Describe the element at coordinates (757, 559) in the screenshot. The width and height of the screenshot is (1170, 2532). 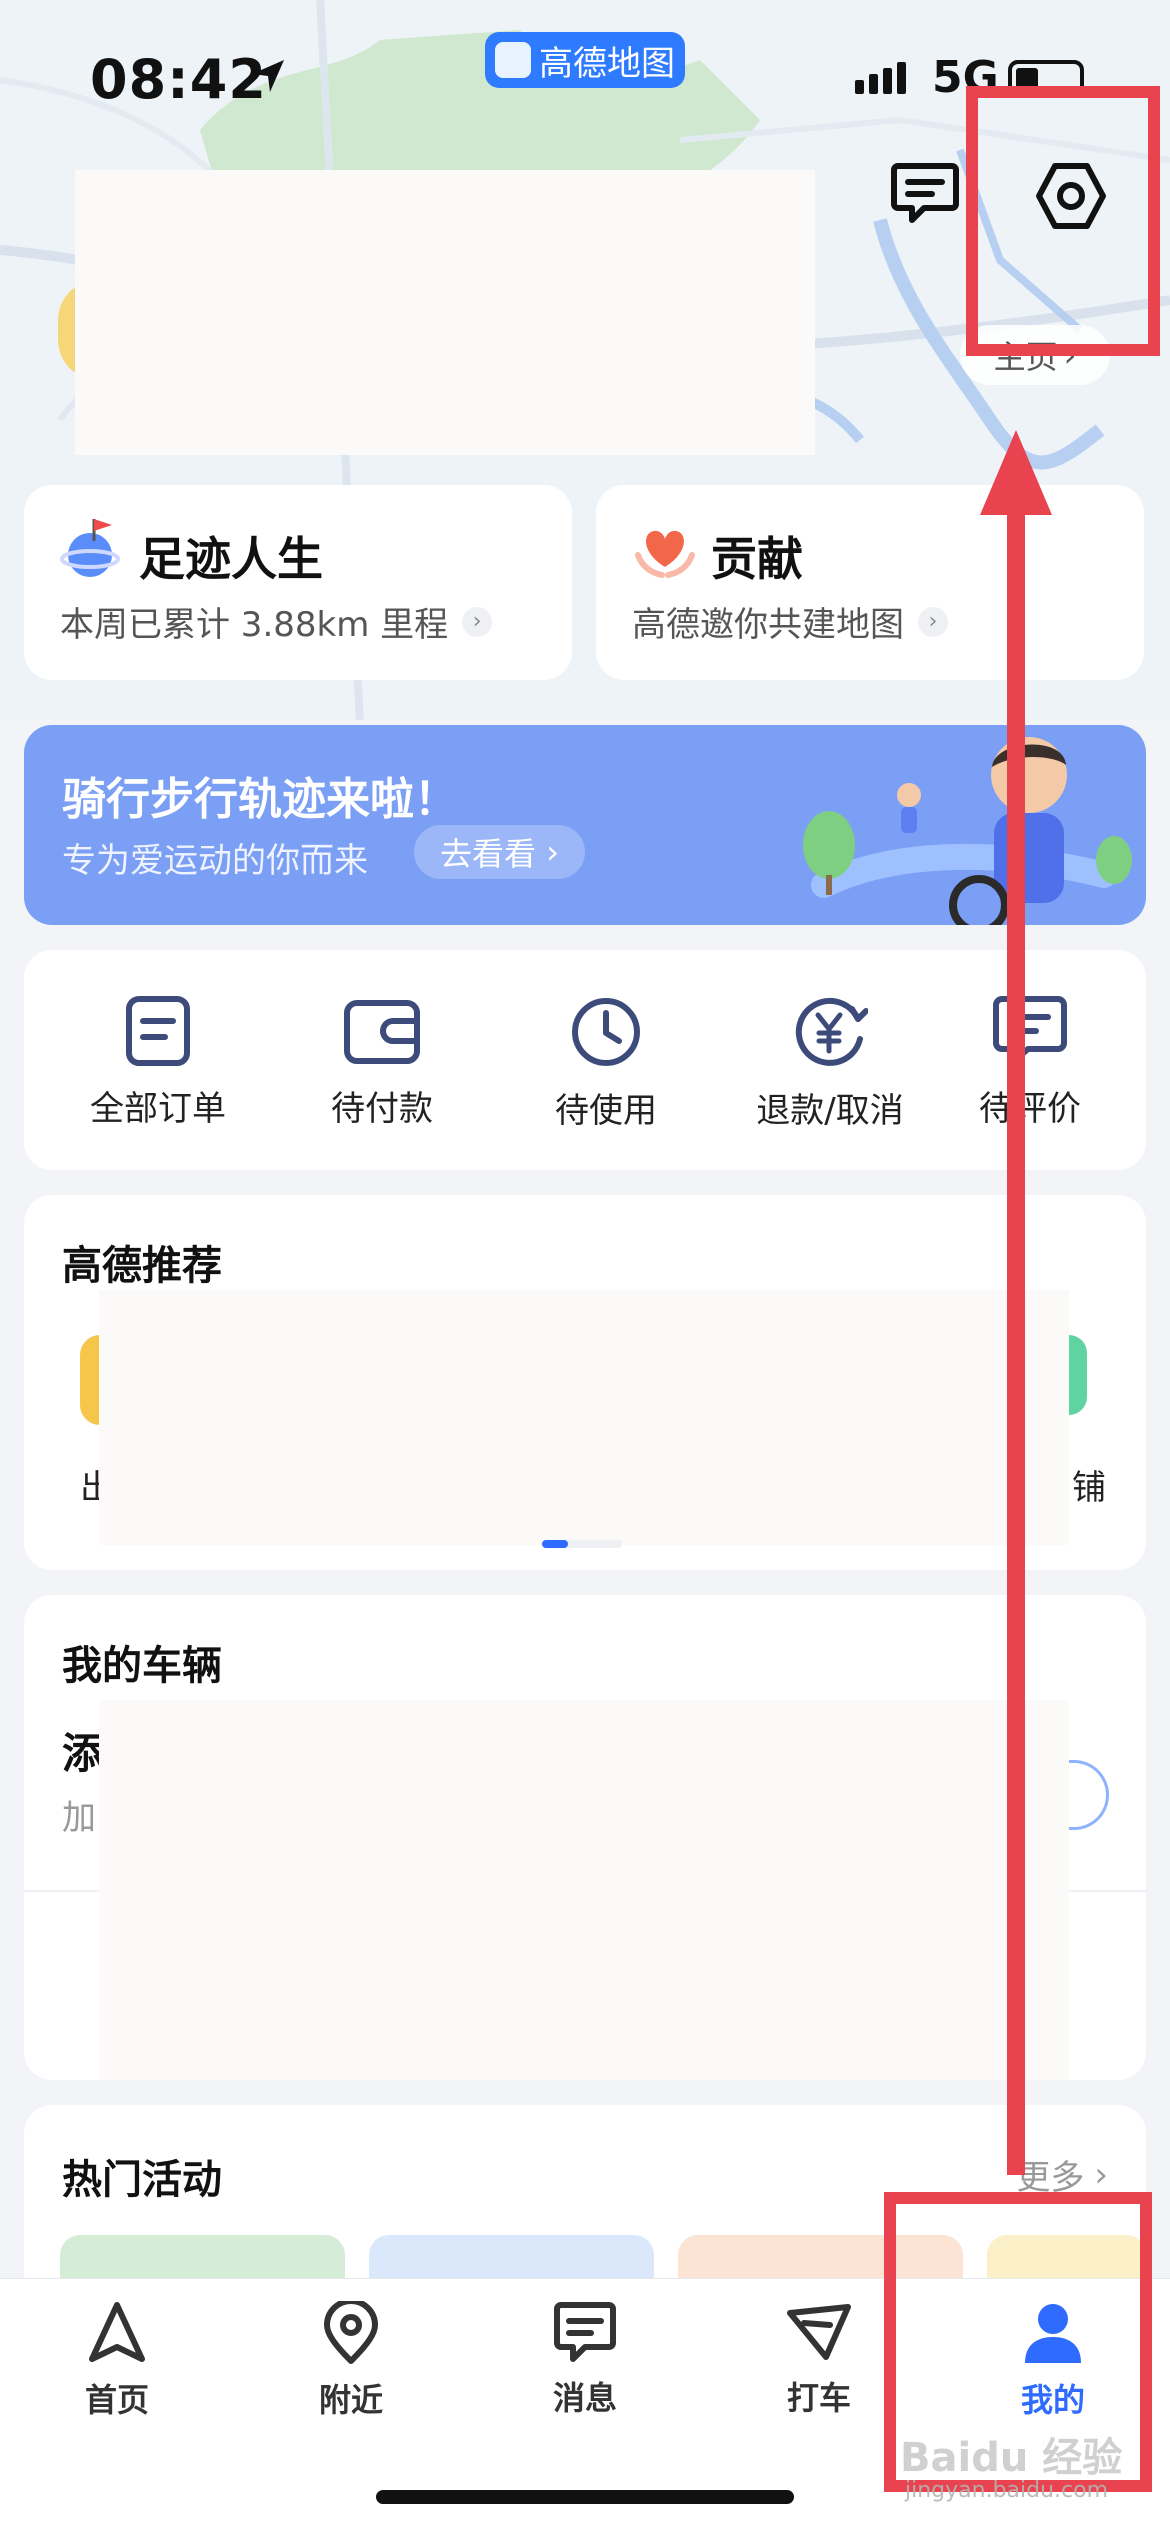
I see `contribution-title: 贡献` at that location.